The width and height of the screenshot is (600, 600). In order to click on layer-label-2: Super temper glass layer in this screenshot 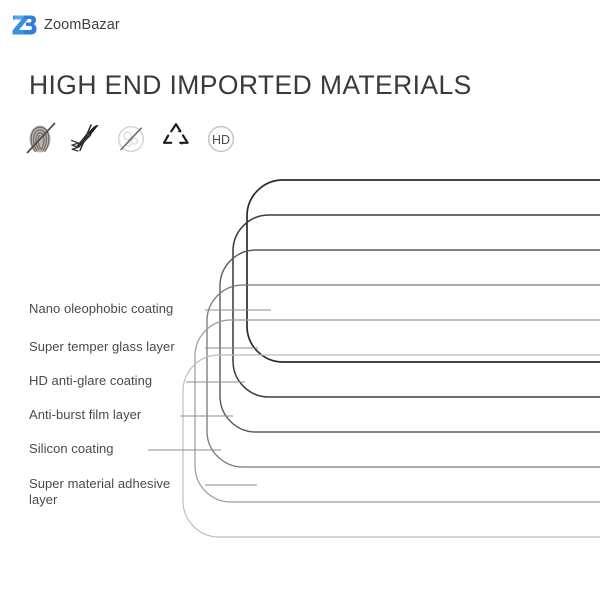, I will do `click(102, 346)`.